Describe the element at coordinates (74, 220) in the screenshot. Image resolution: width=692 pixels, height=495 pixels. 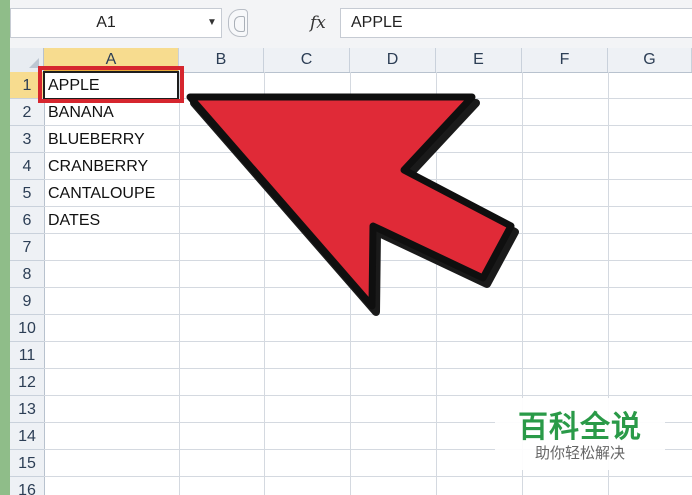
I see `cell-a6: DATES` at that location.